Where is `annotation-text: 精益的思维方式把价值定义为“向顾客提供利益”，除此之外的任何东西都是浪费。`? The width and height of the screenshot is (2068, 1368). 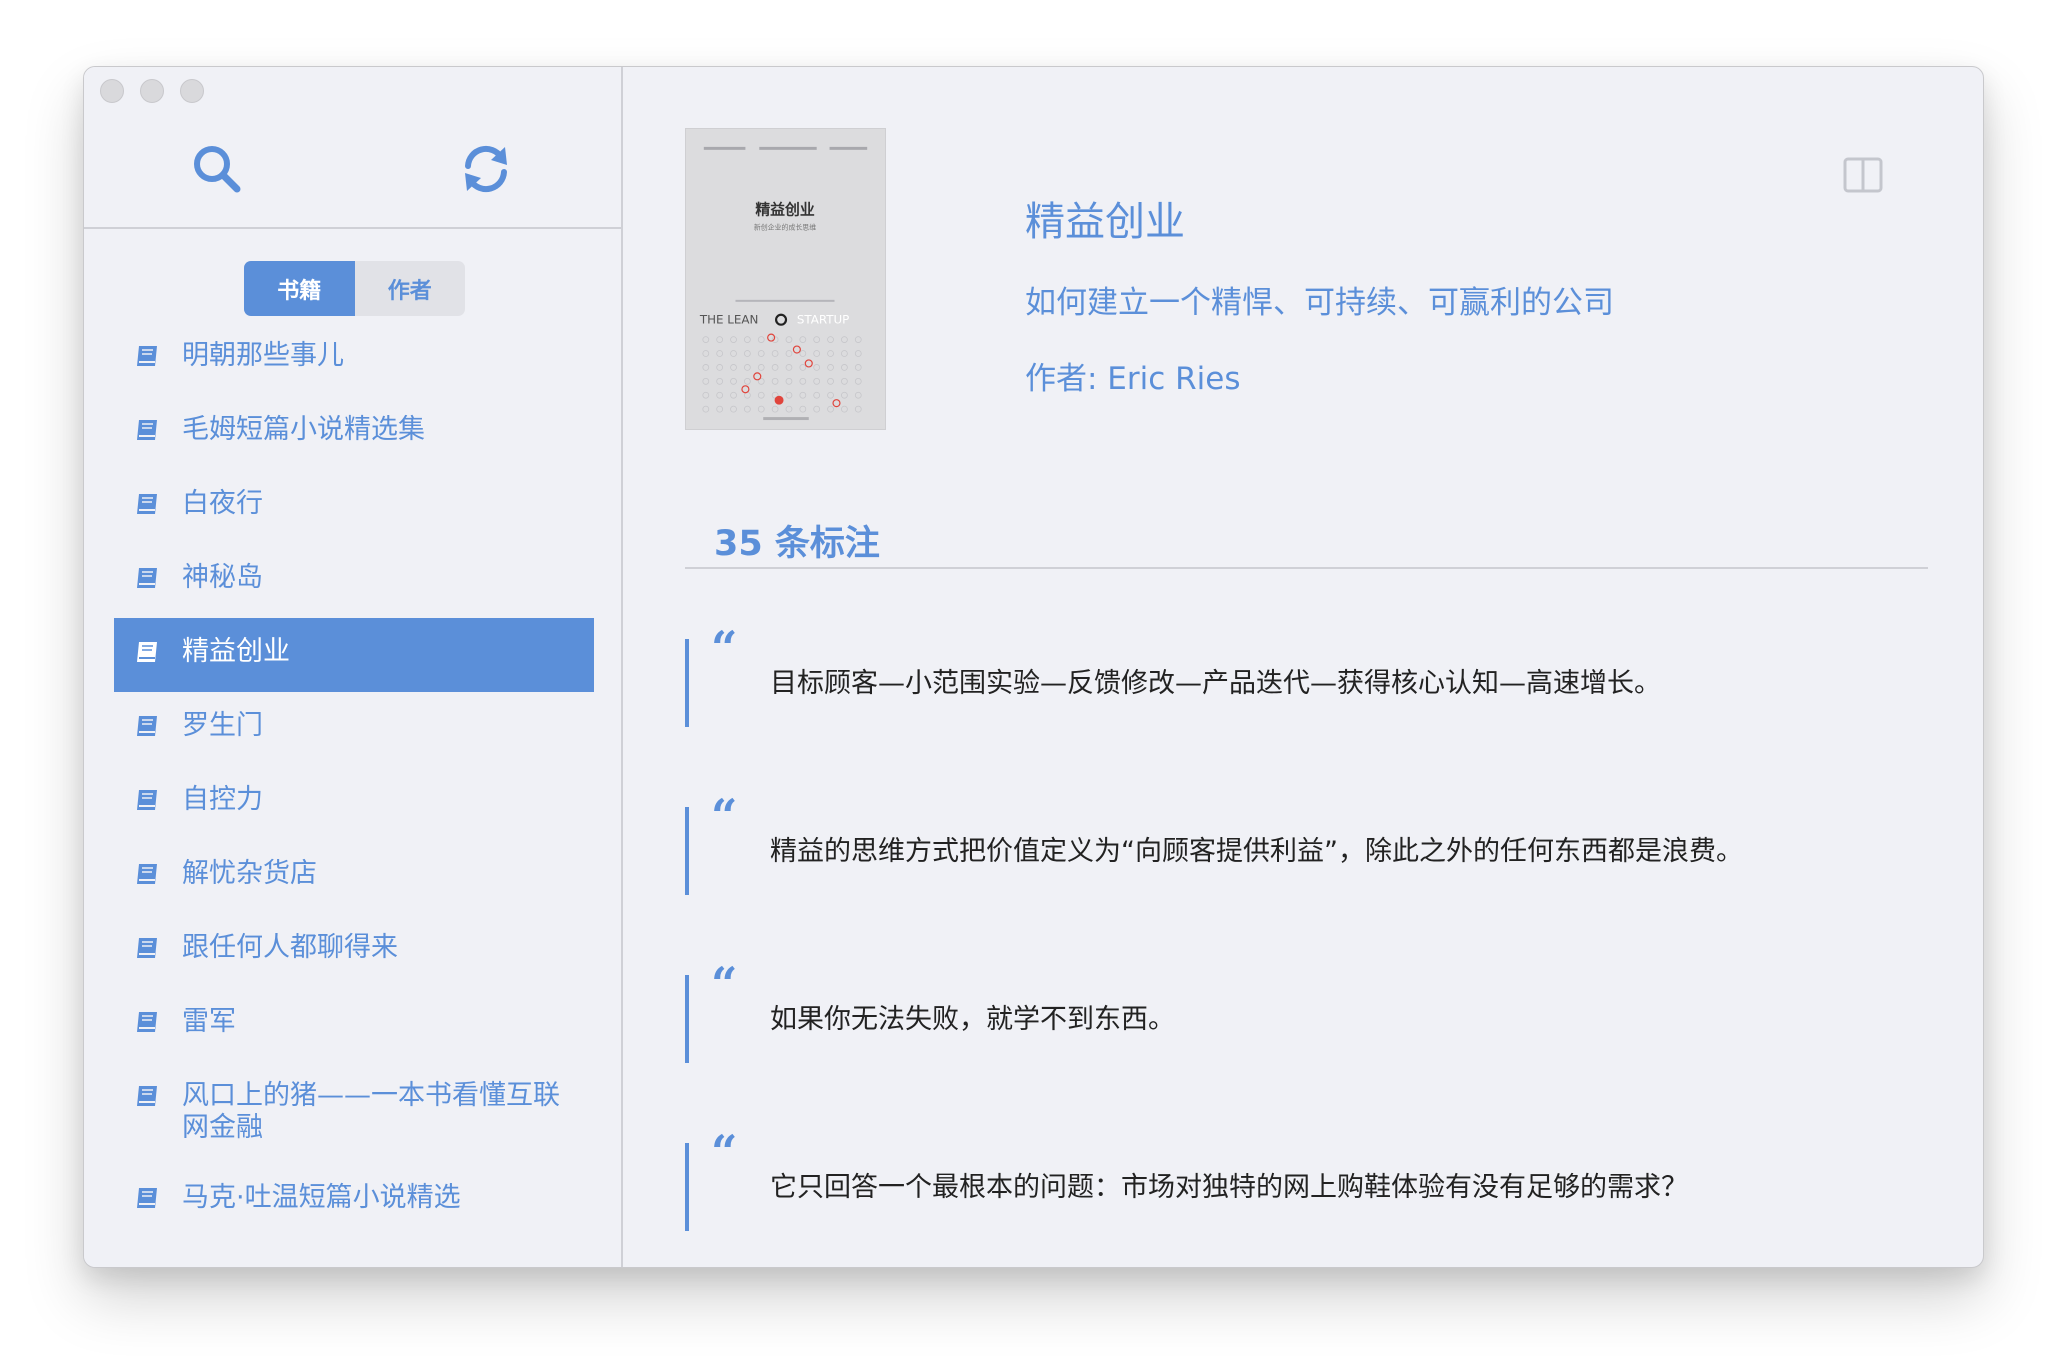
annotation-text: 精益的思维方式把价值定义为“向顾客提供利益”，除此之外的任何东西都是浪费。 is located at coordinates (1256, 851).